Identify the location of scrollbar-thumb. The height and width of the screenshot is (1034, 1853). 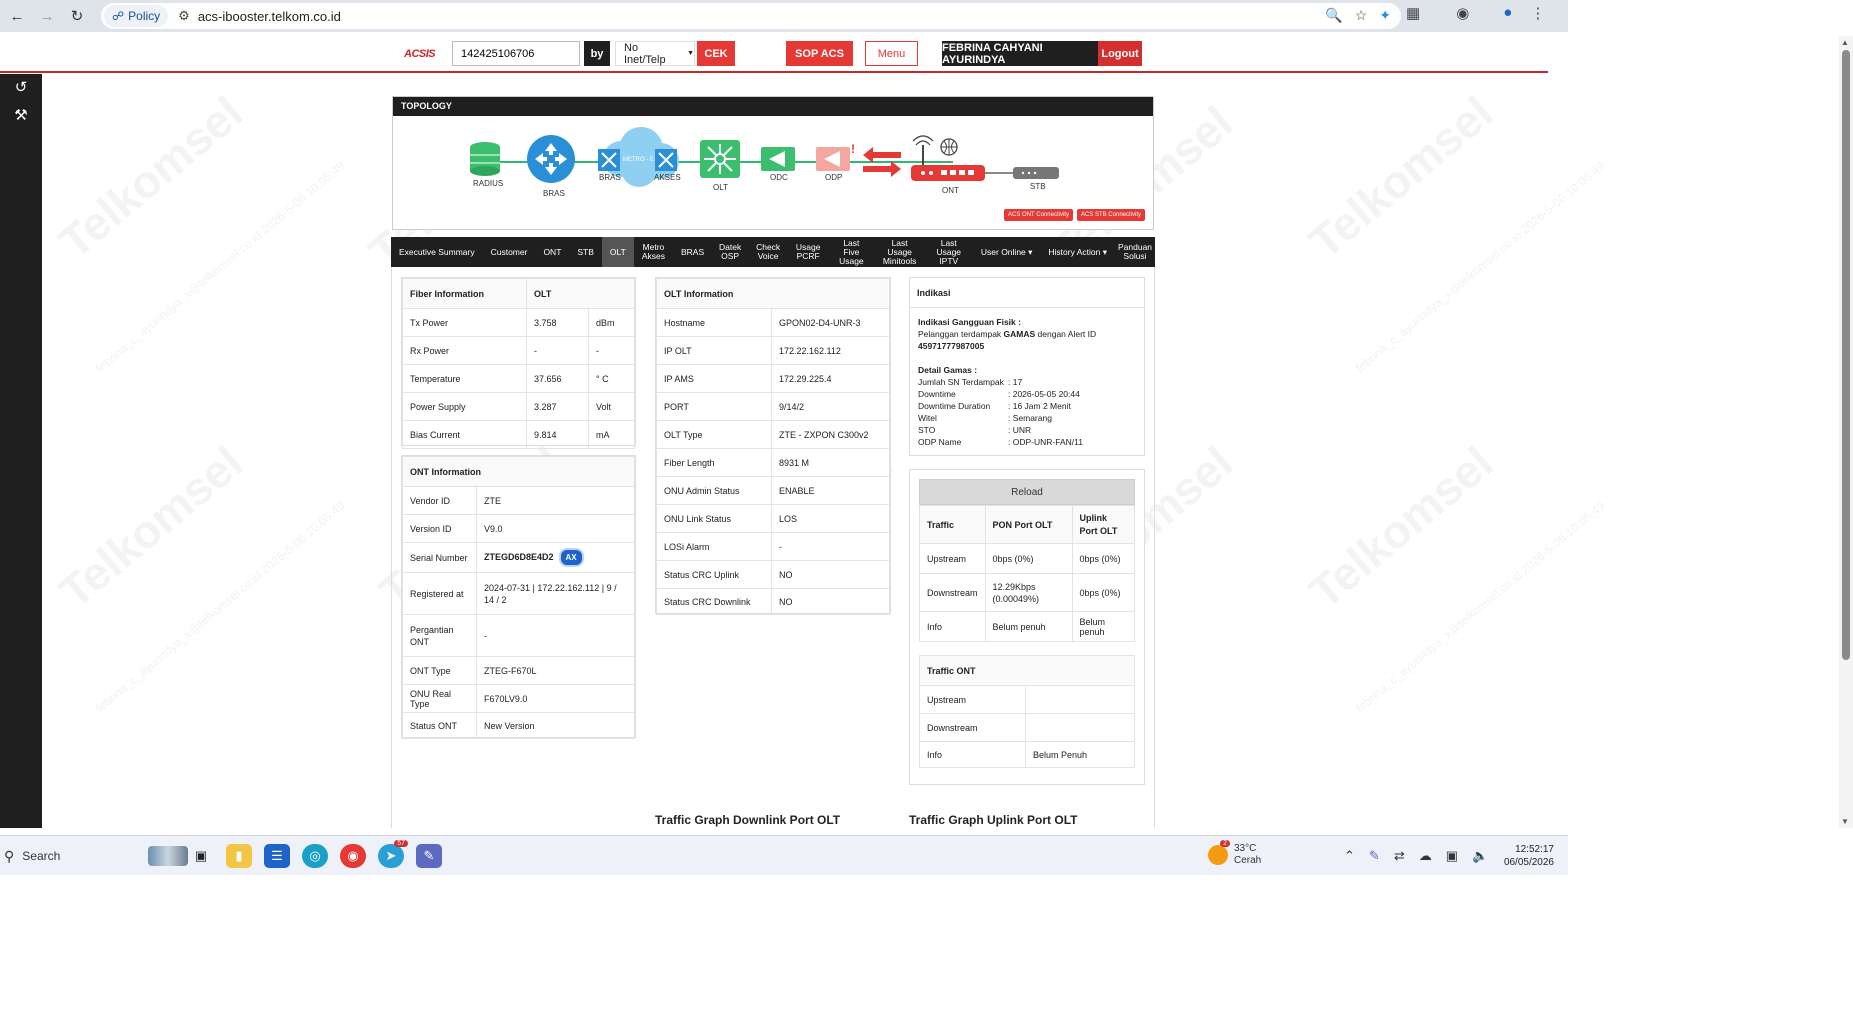
(1846, 355).